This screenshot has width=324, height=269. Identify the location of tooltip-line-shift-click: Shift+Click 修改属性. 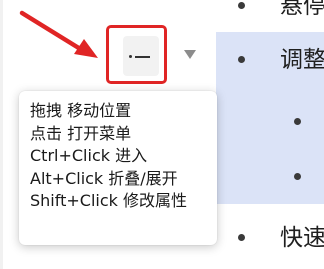
(108, 200).